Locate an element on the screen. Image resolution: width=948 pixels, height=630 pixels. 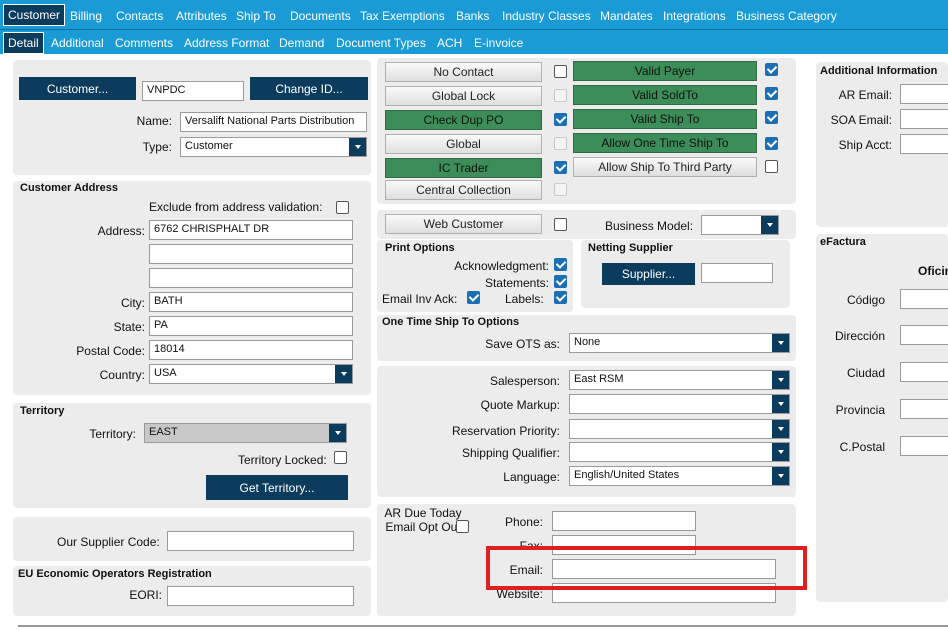
tab-attributes: Attributes is located at coordinates (201, 16).